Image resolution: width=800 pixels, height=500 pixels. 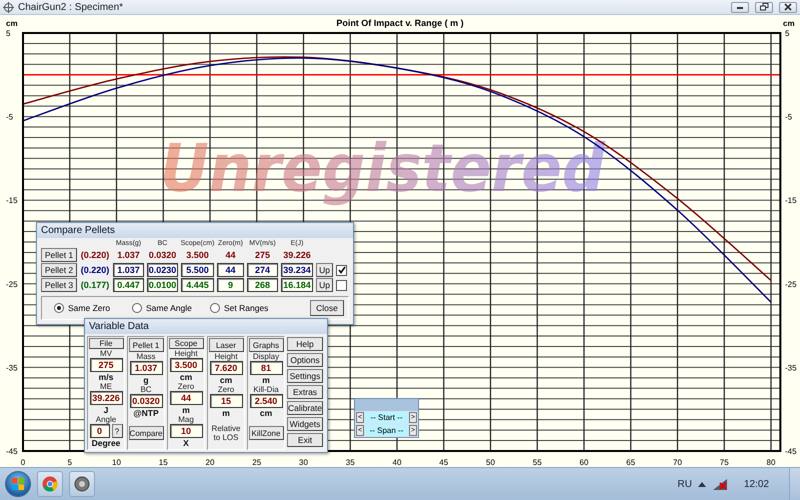 What do you see at coordinates (59, 255) in the screenshot?
I see `pellet-button: Pellet 1` at bounding box center [59, 255].